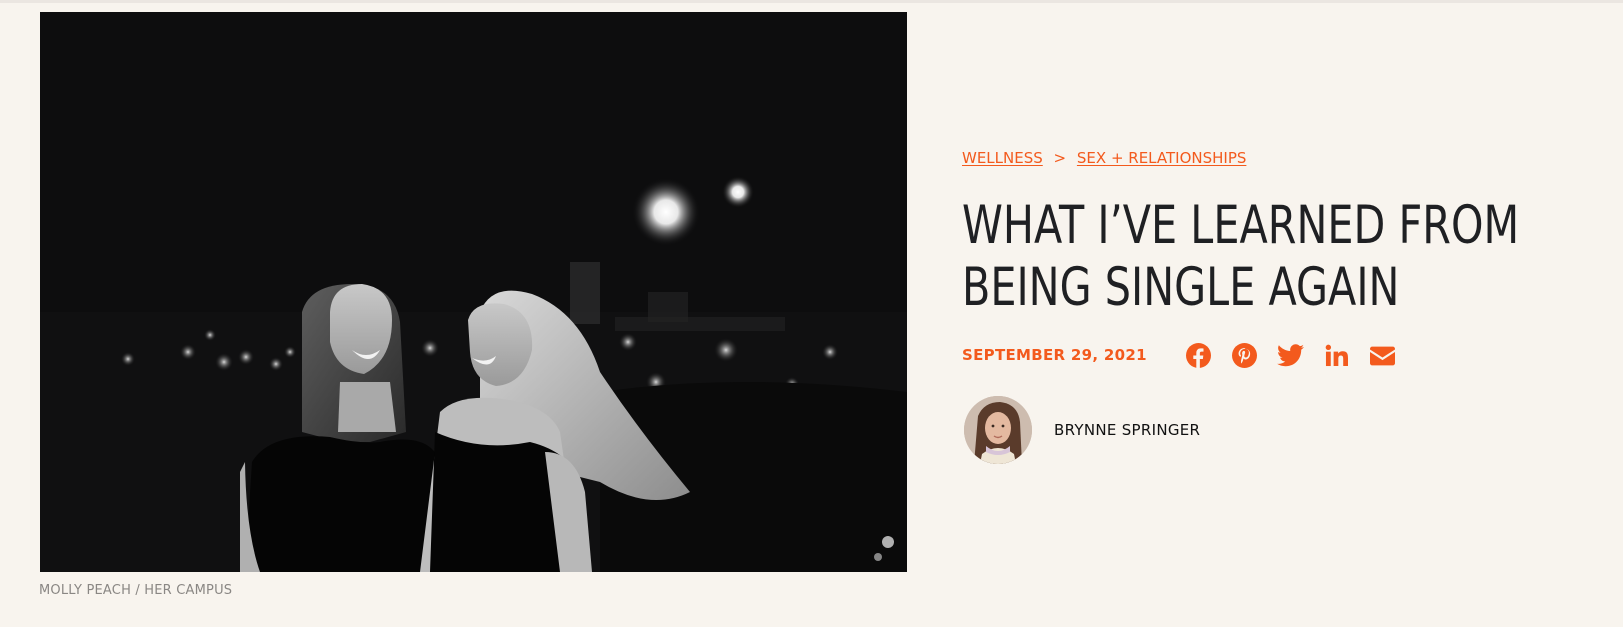 The image size is (1623, 627). Describe the element at coordinates (1054, 355) in the screenshot. I see `publish-date: SEPTEMBER 29, 2021` at that location.